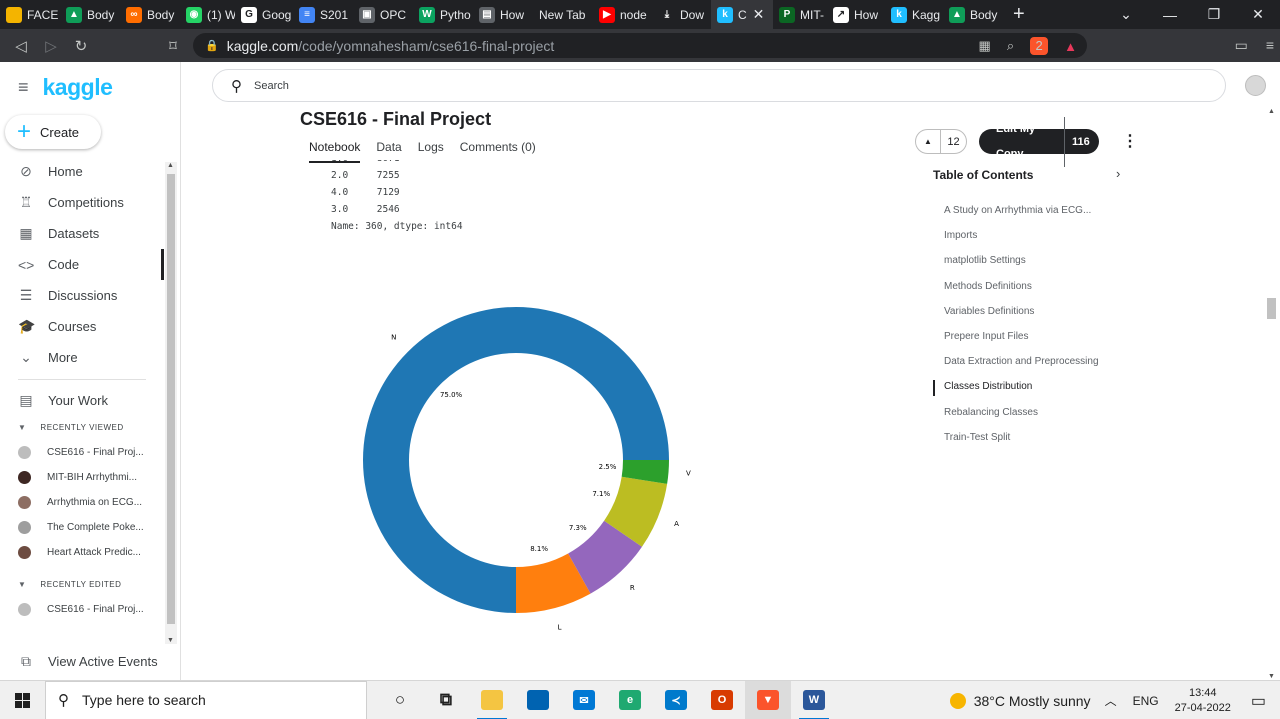 The height and width of the screenshot is (719, 1280). What do you see at coordinates (21, 46) in the screenshot?
I see `back-icon: ◁` at bounding box center [21, 46].